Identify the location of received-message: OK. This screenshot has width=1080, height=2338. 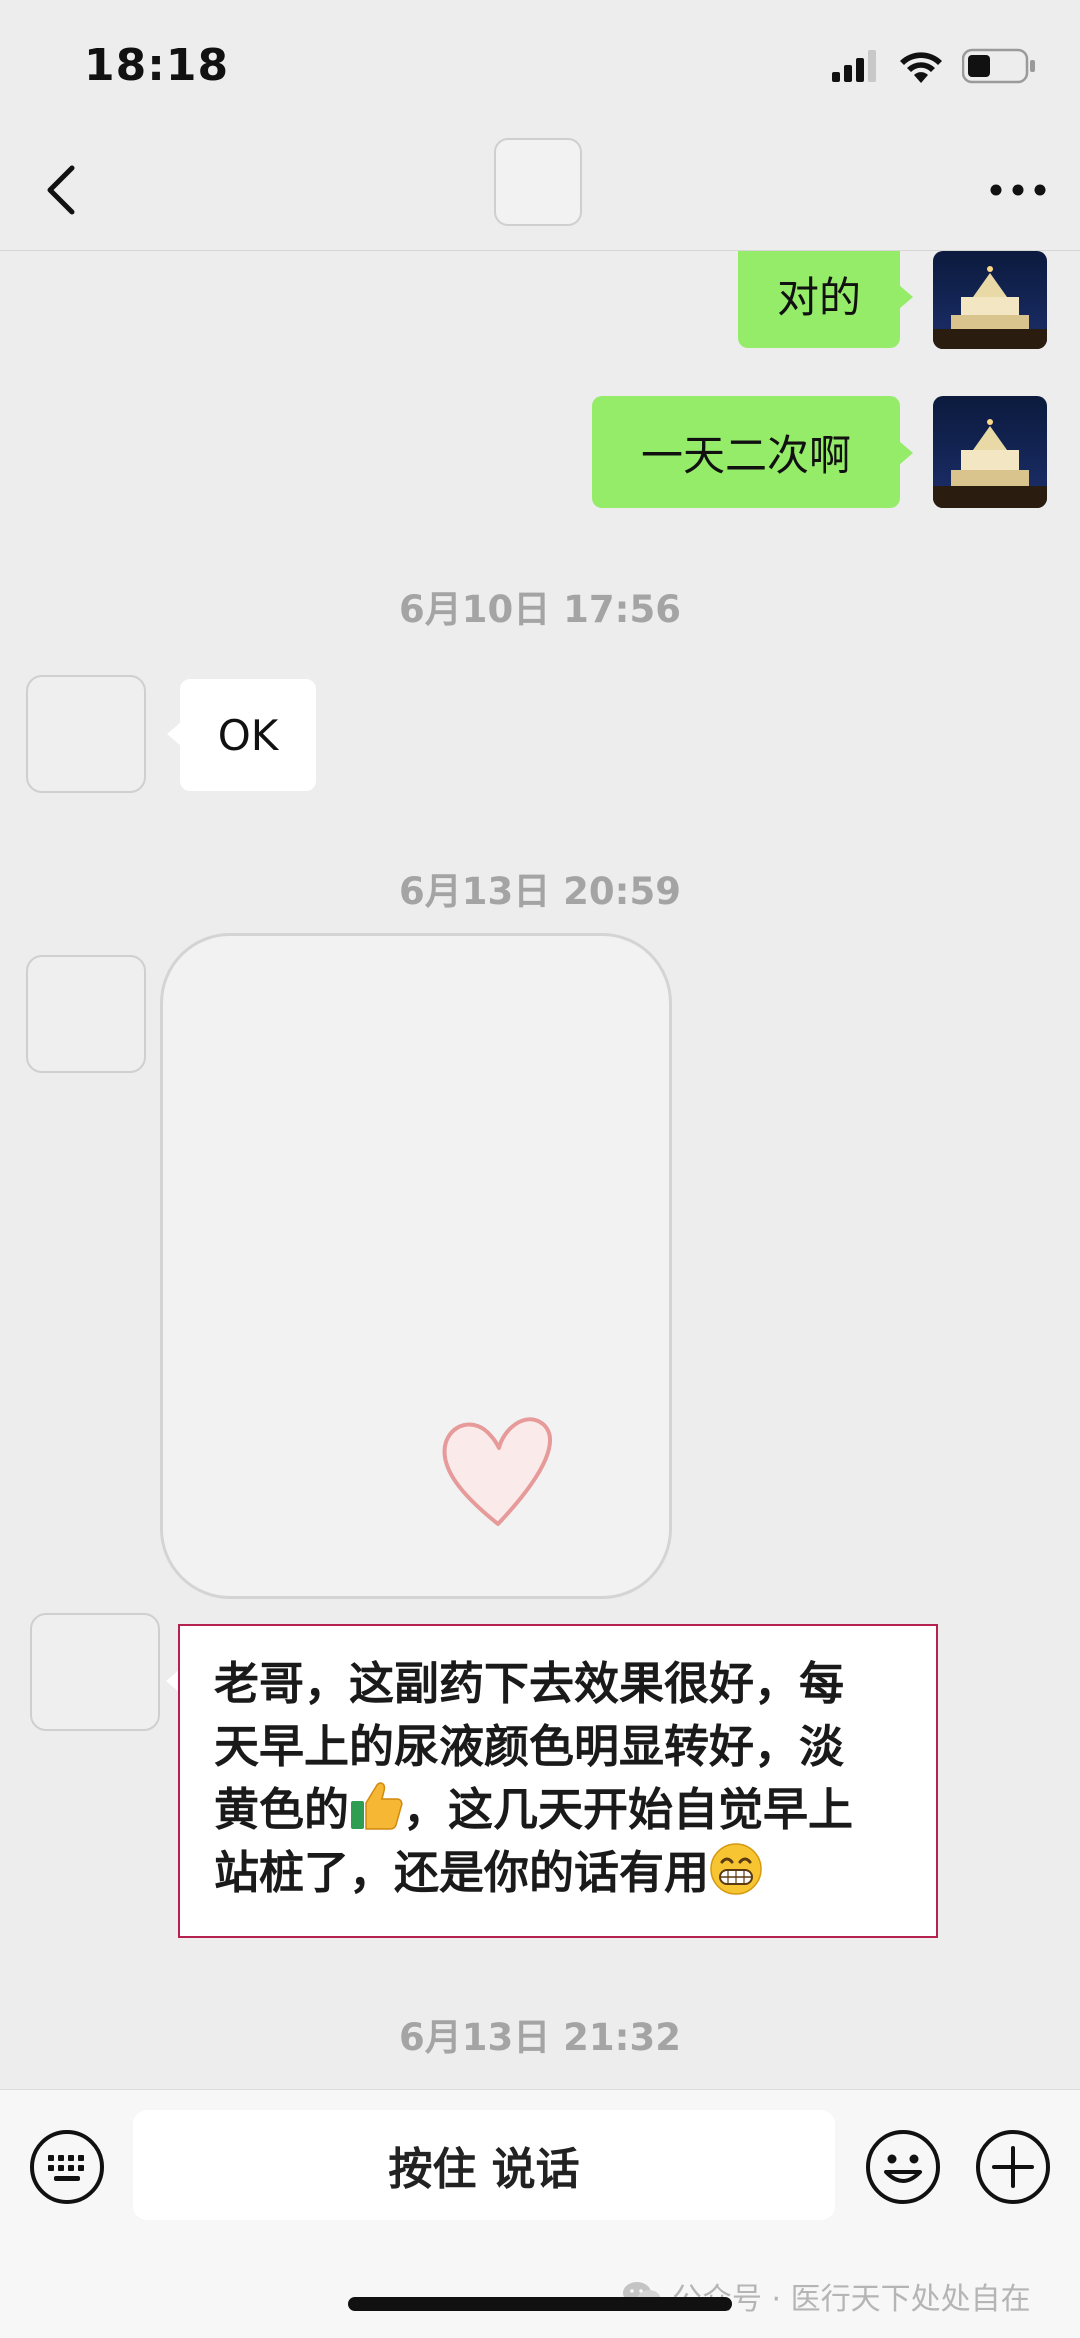
(248, 735).